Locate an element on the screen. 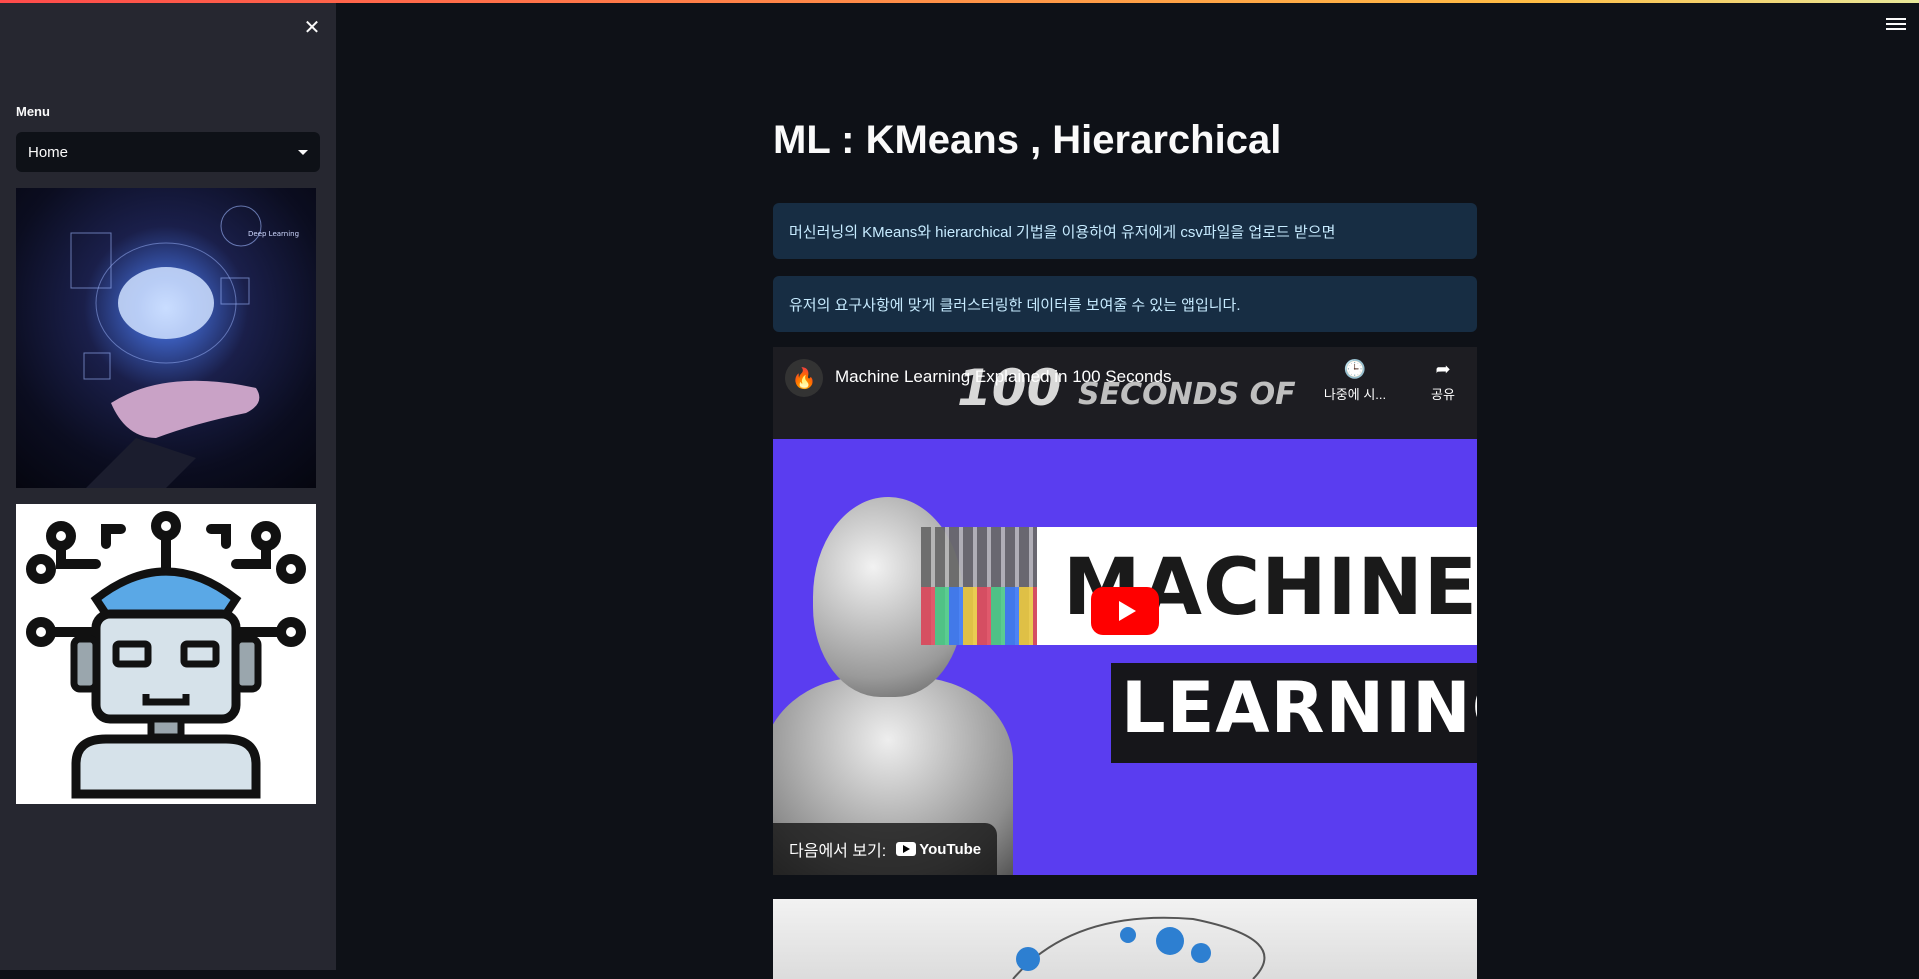 The height and width of the screenshot is (979, 1919). share-button: ➦ 공유 is located at coordinates (1440, 381).